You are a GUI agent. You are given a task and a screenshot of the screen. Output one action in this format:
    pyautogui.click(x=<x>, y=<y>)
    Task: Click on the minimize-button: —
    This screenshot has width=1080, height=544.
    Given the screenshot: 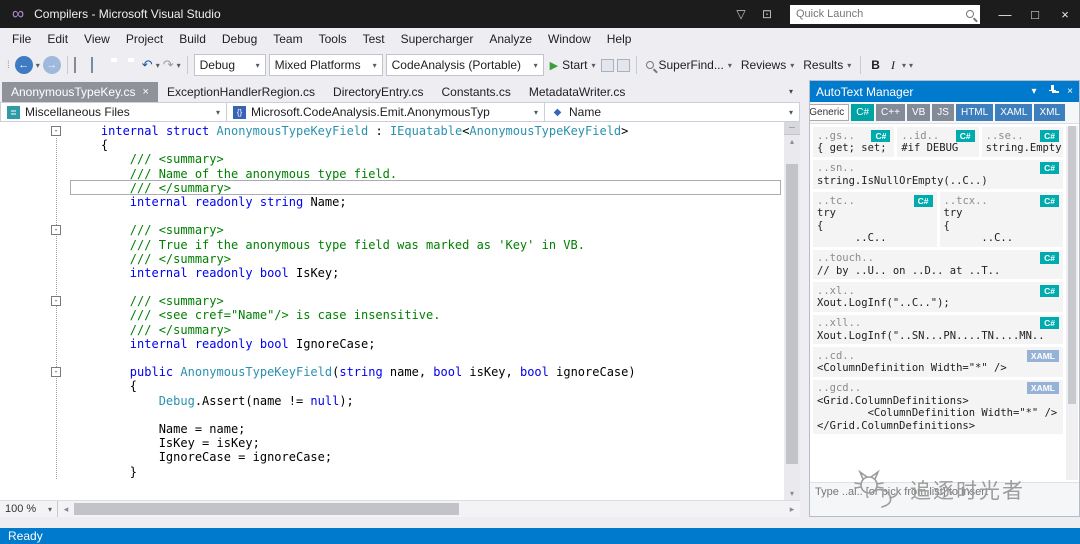 What is the action you would take?
    pyautogui.click(x=1005, y=14)
    